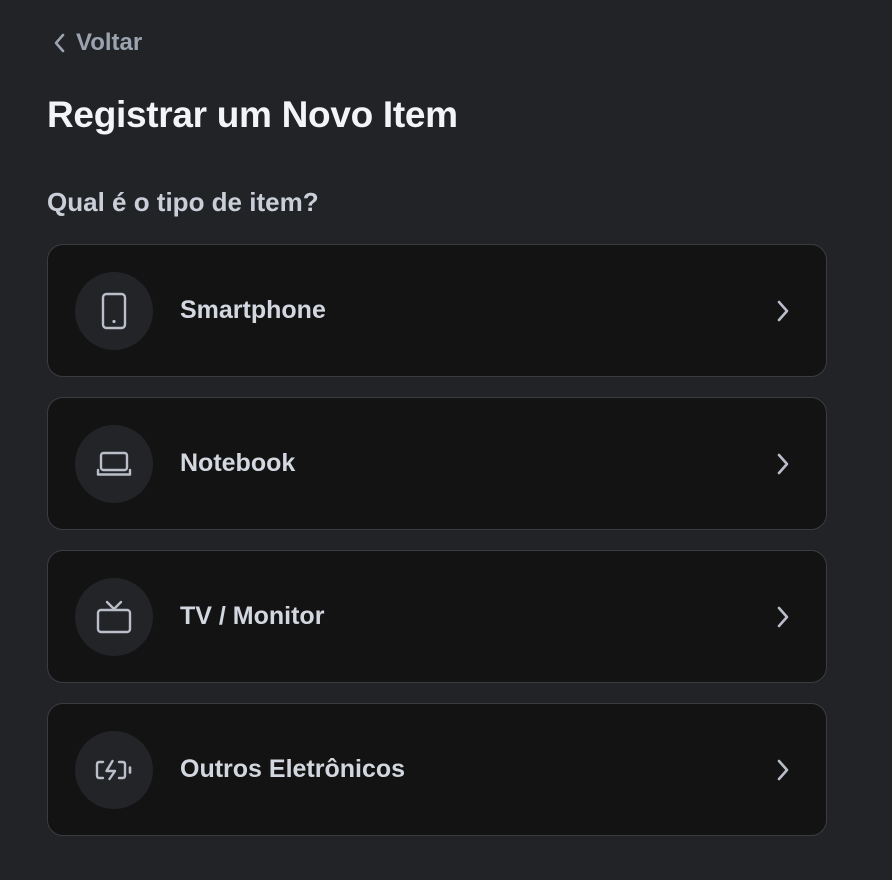 This screenshot has height=880, width=892. I want to click on option-label: Notebook, so click(238, 463).